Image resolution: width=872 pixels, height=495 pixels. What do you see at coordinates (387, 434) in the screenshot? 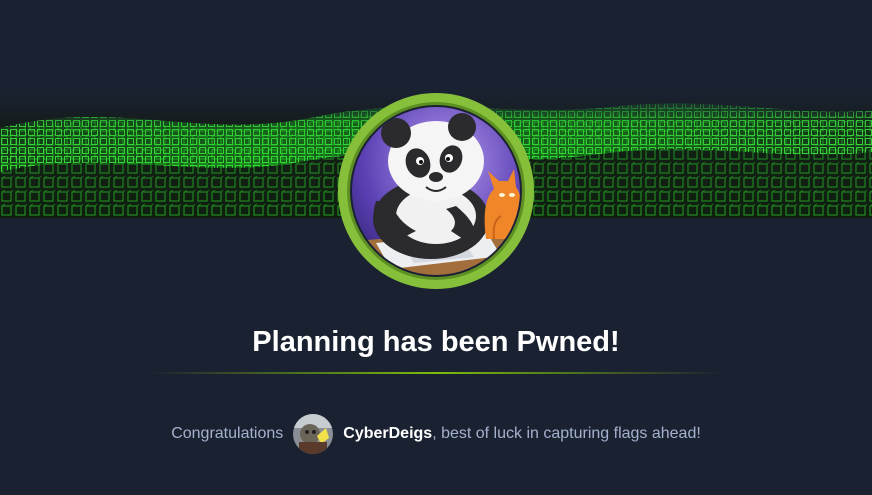
I see `username-link: CyberDeigs` at bounding box center [387, 434].